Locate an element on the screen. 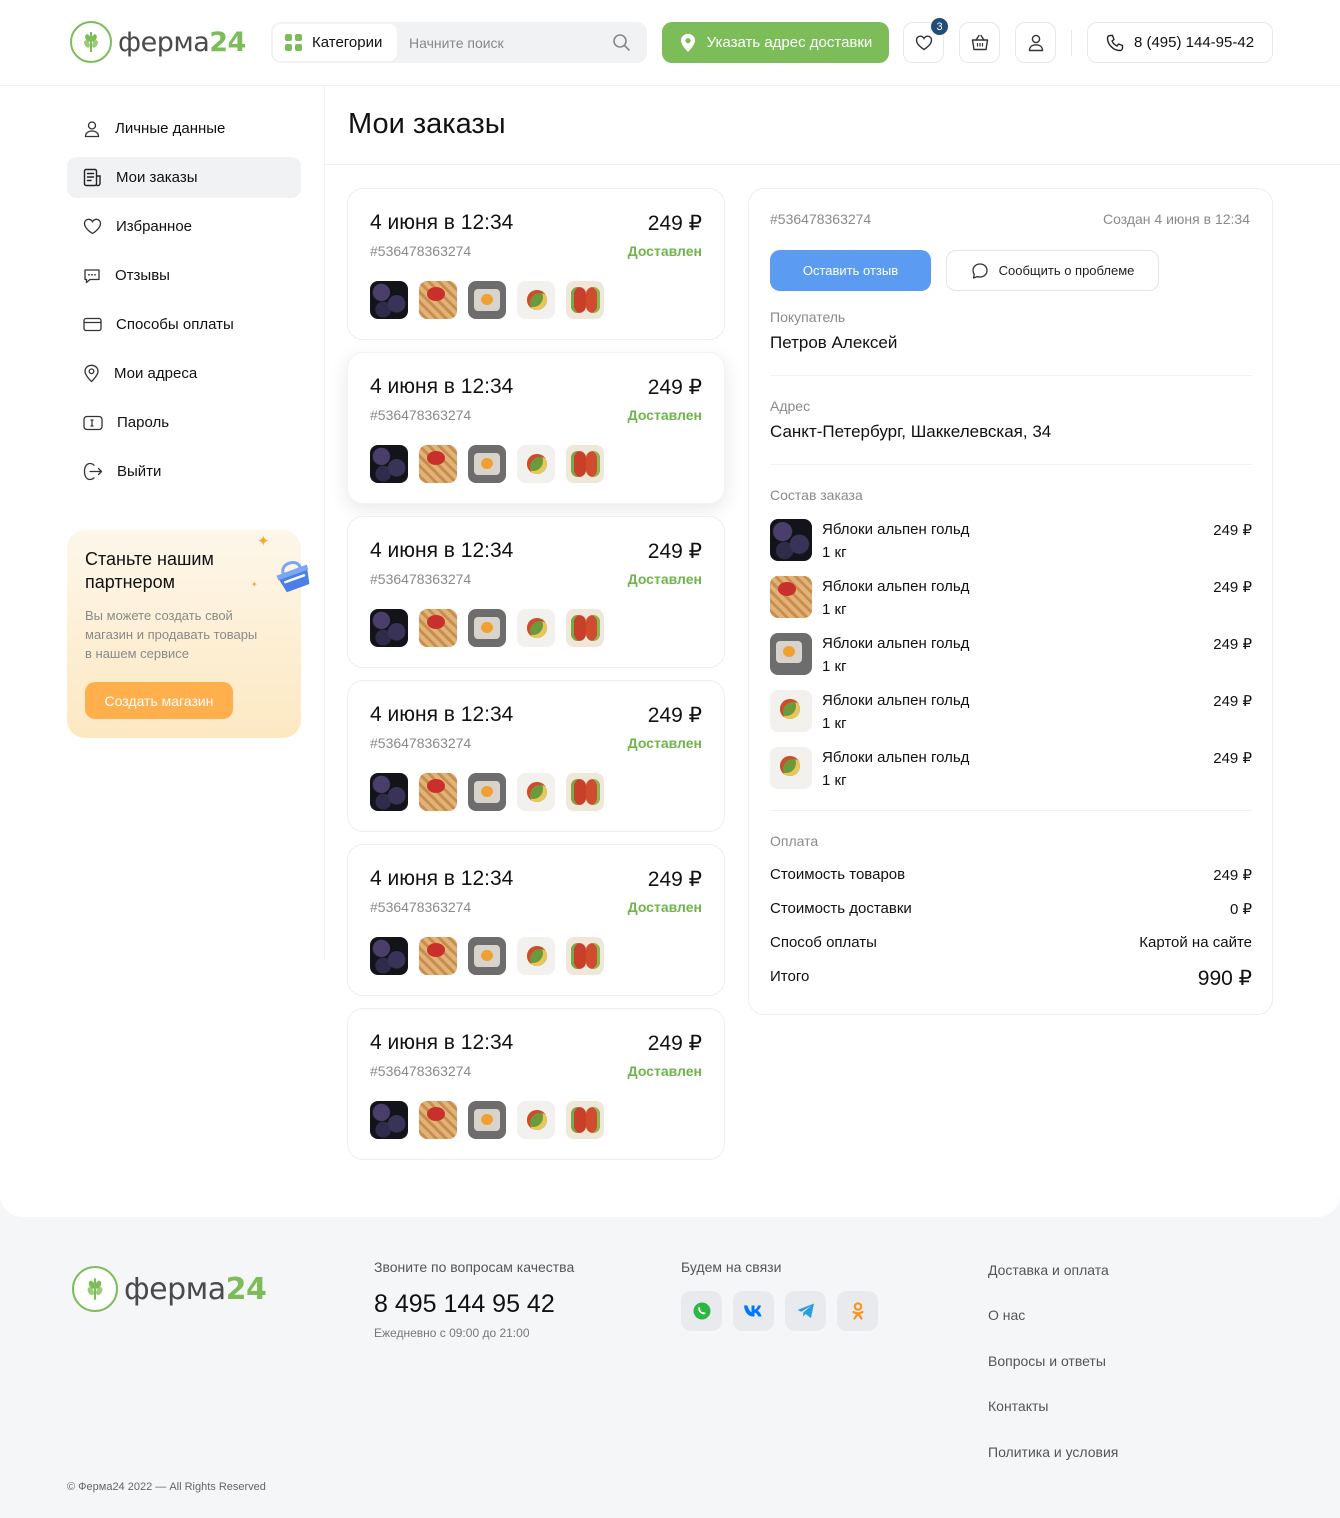 This screenshot has width=1340, height=1518. categories-button: Категории is located at coordinates (335, 42).